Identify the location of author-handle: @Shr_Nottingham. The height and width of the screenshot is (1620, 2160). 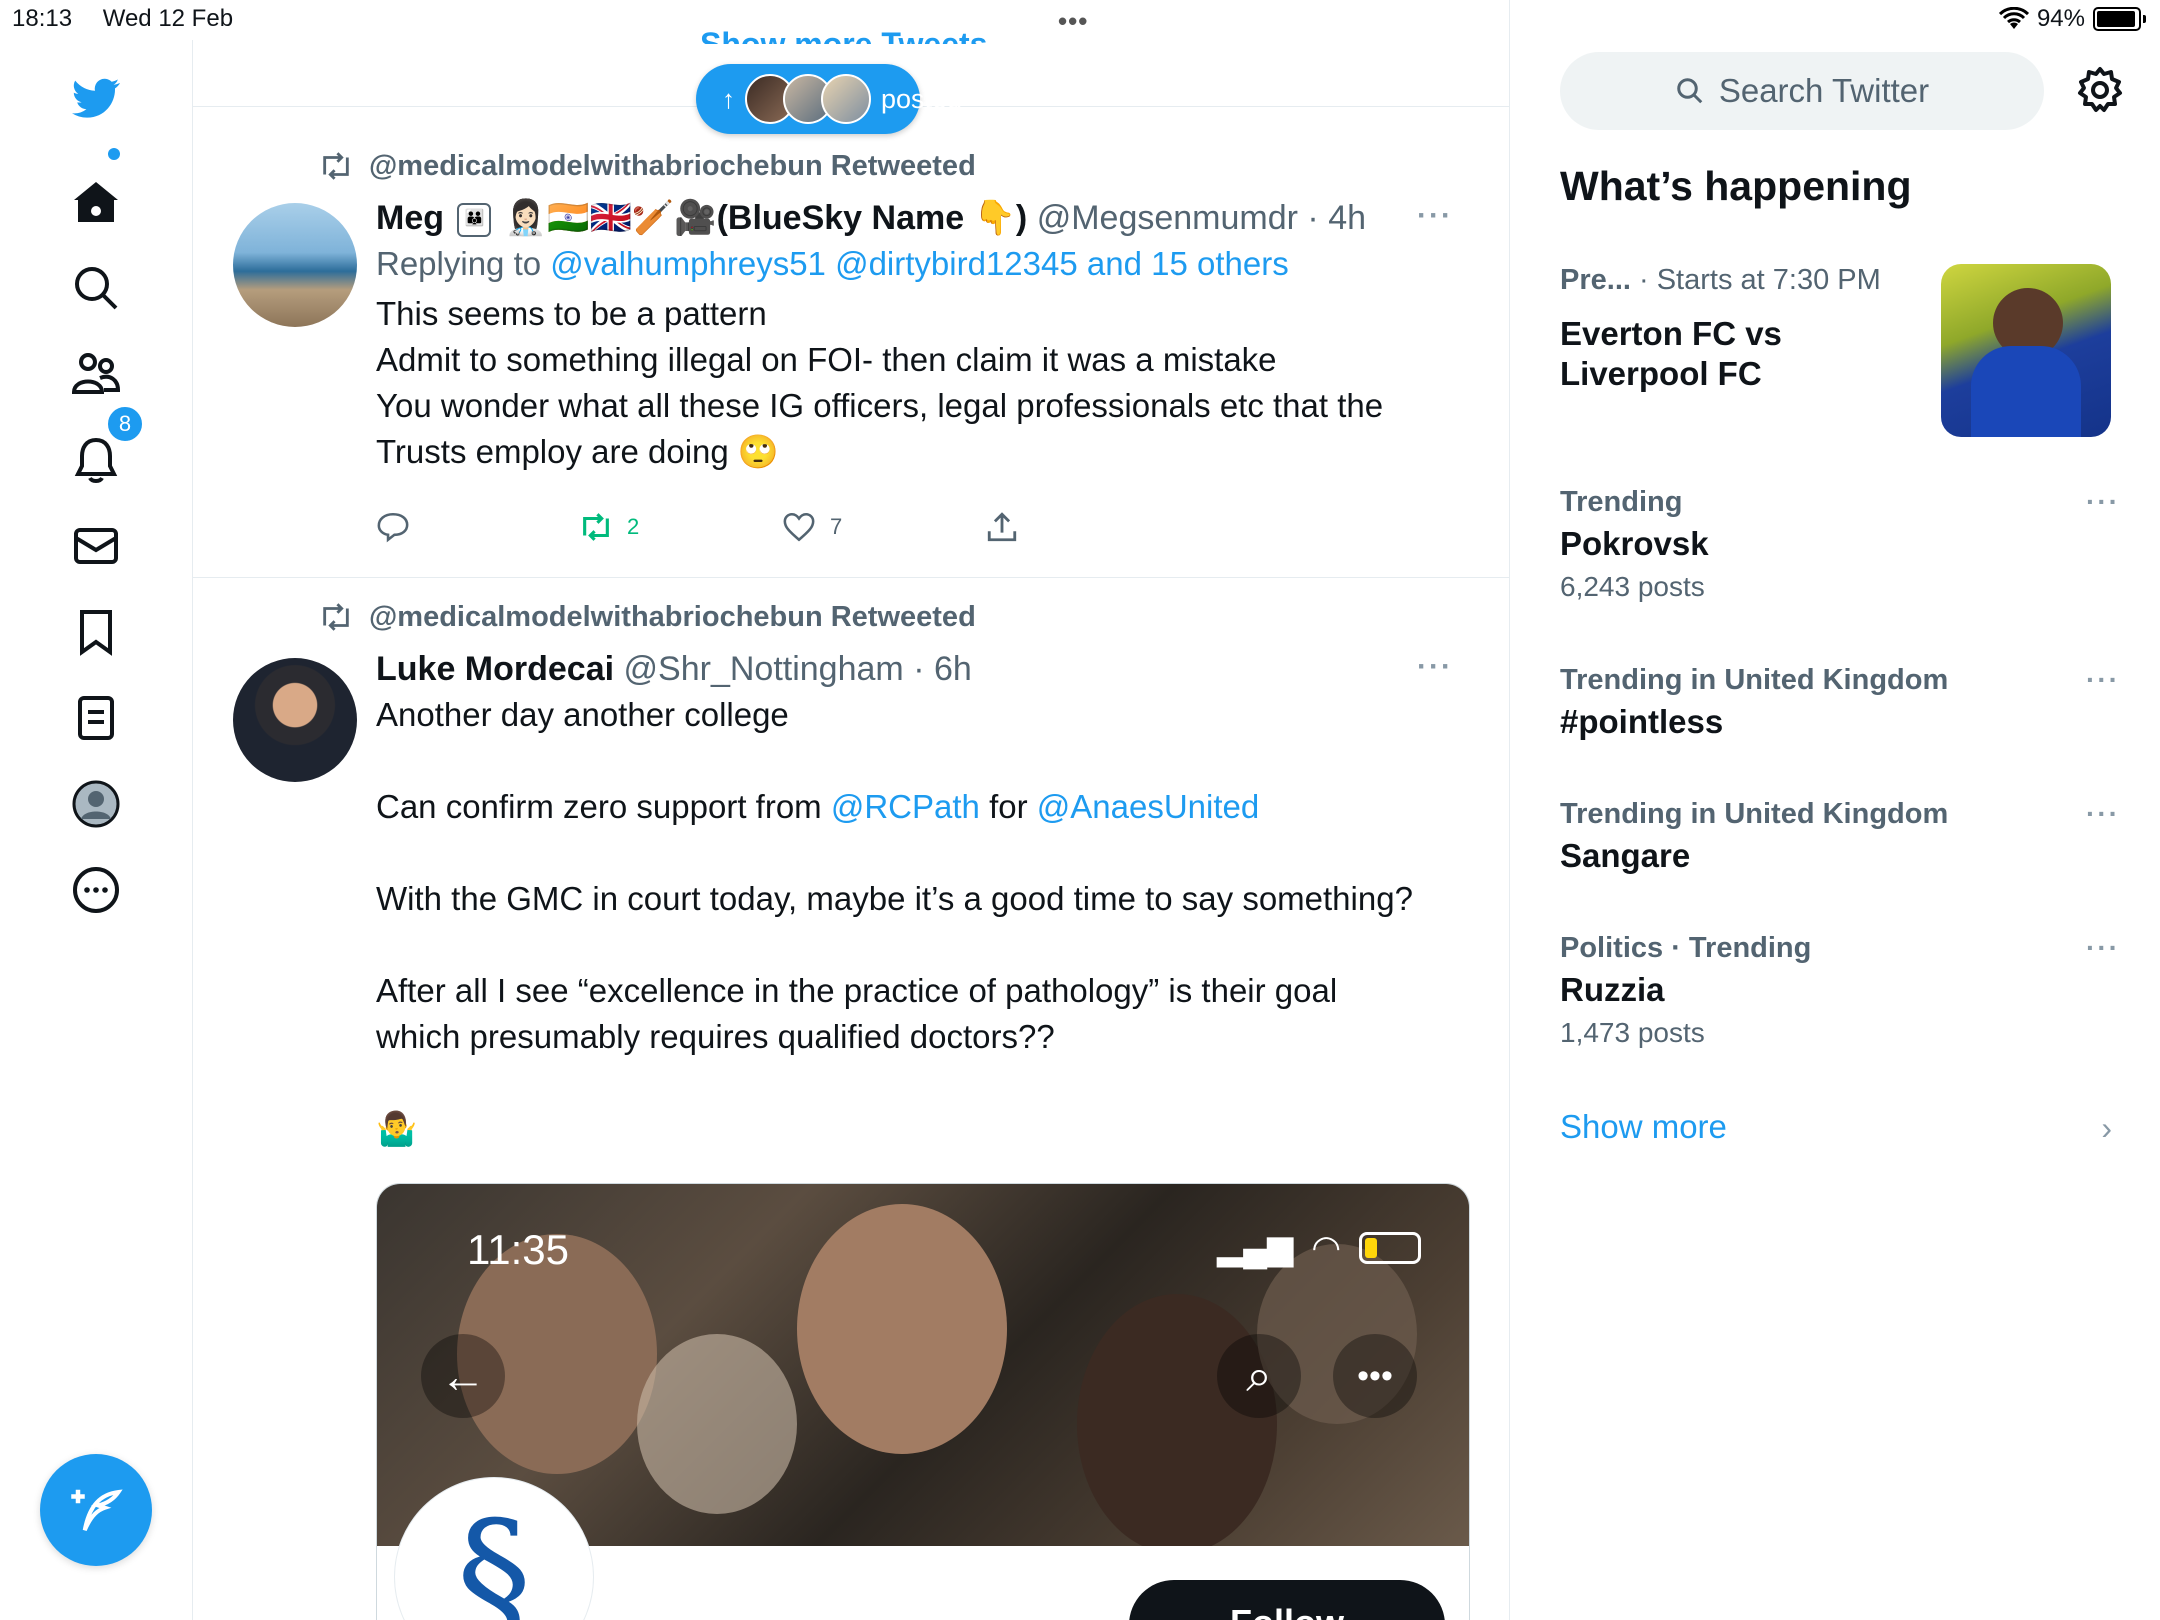
(764, 669).